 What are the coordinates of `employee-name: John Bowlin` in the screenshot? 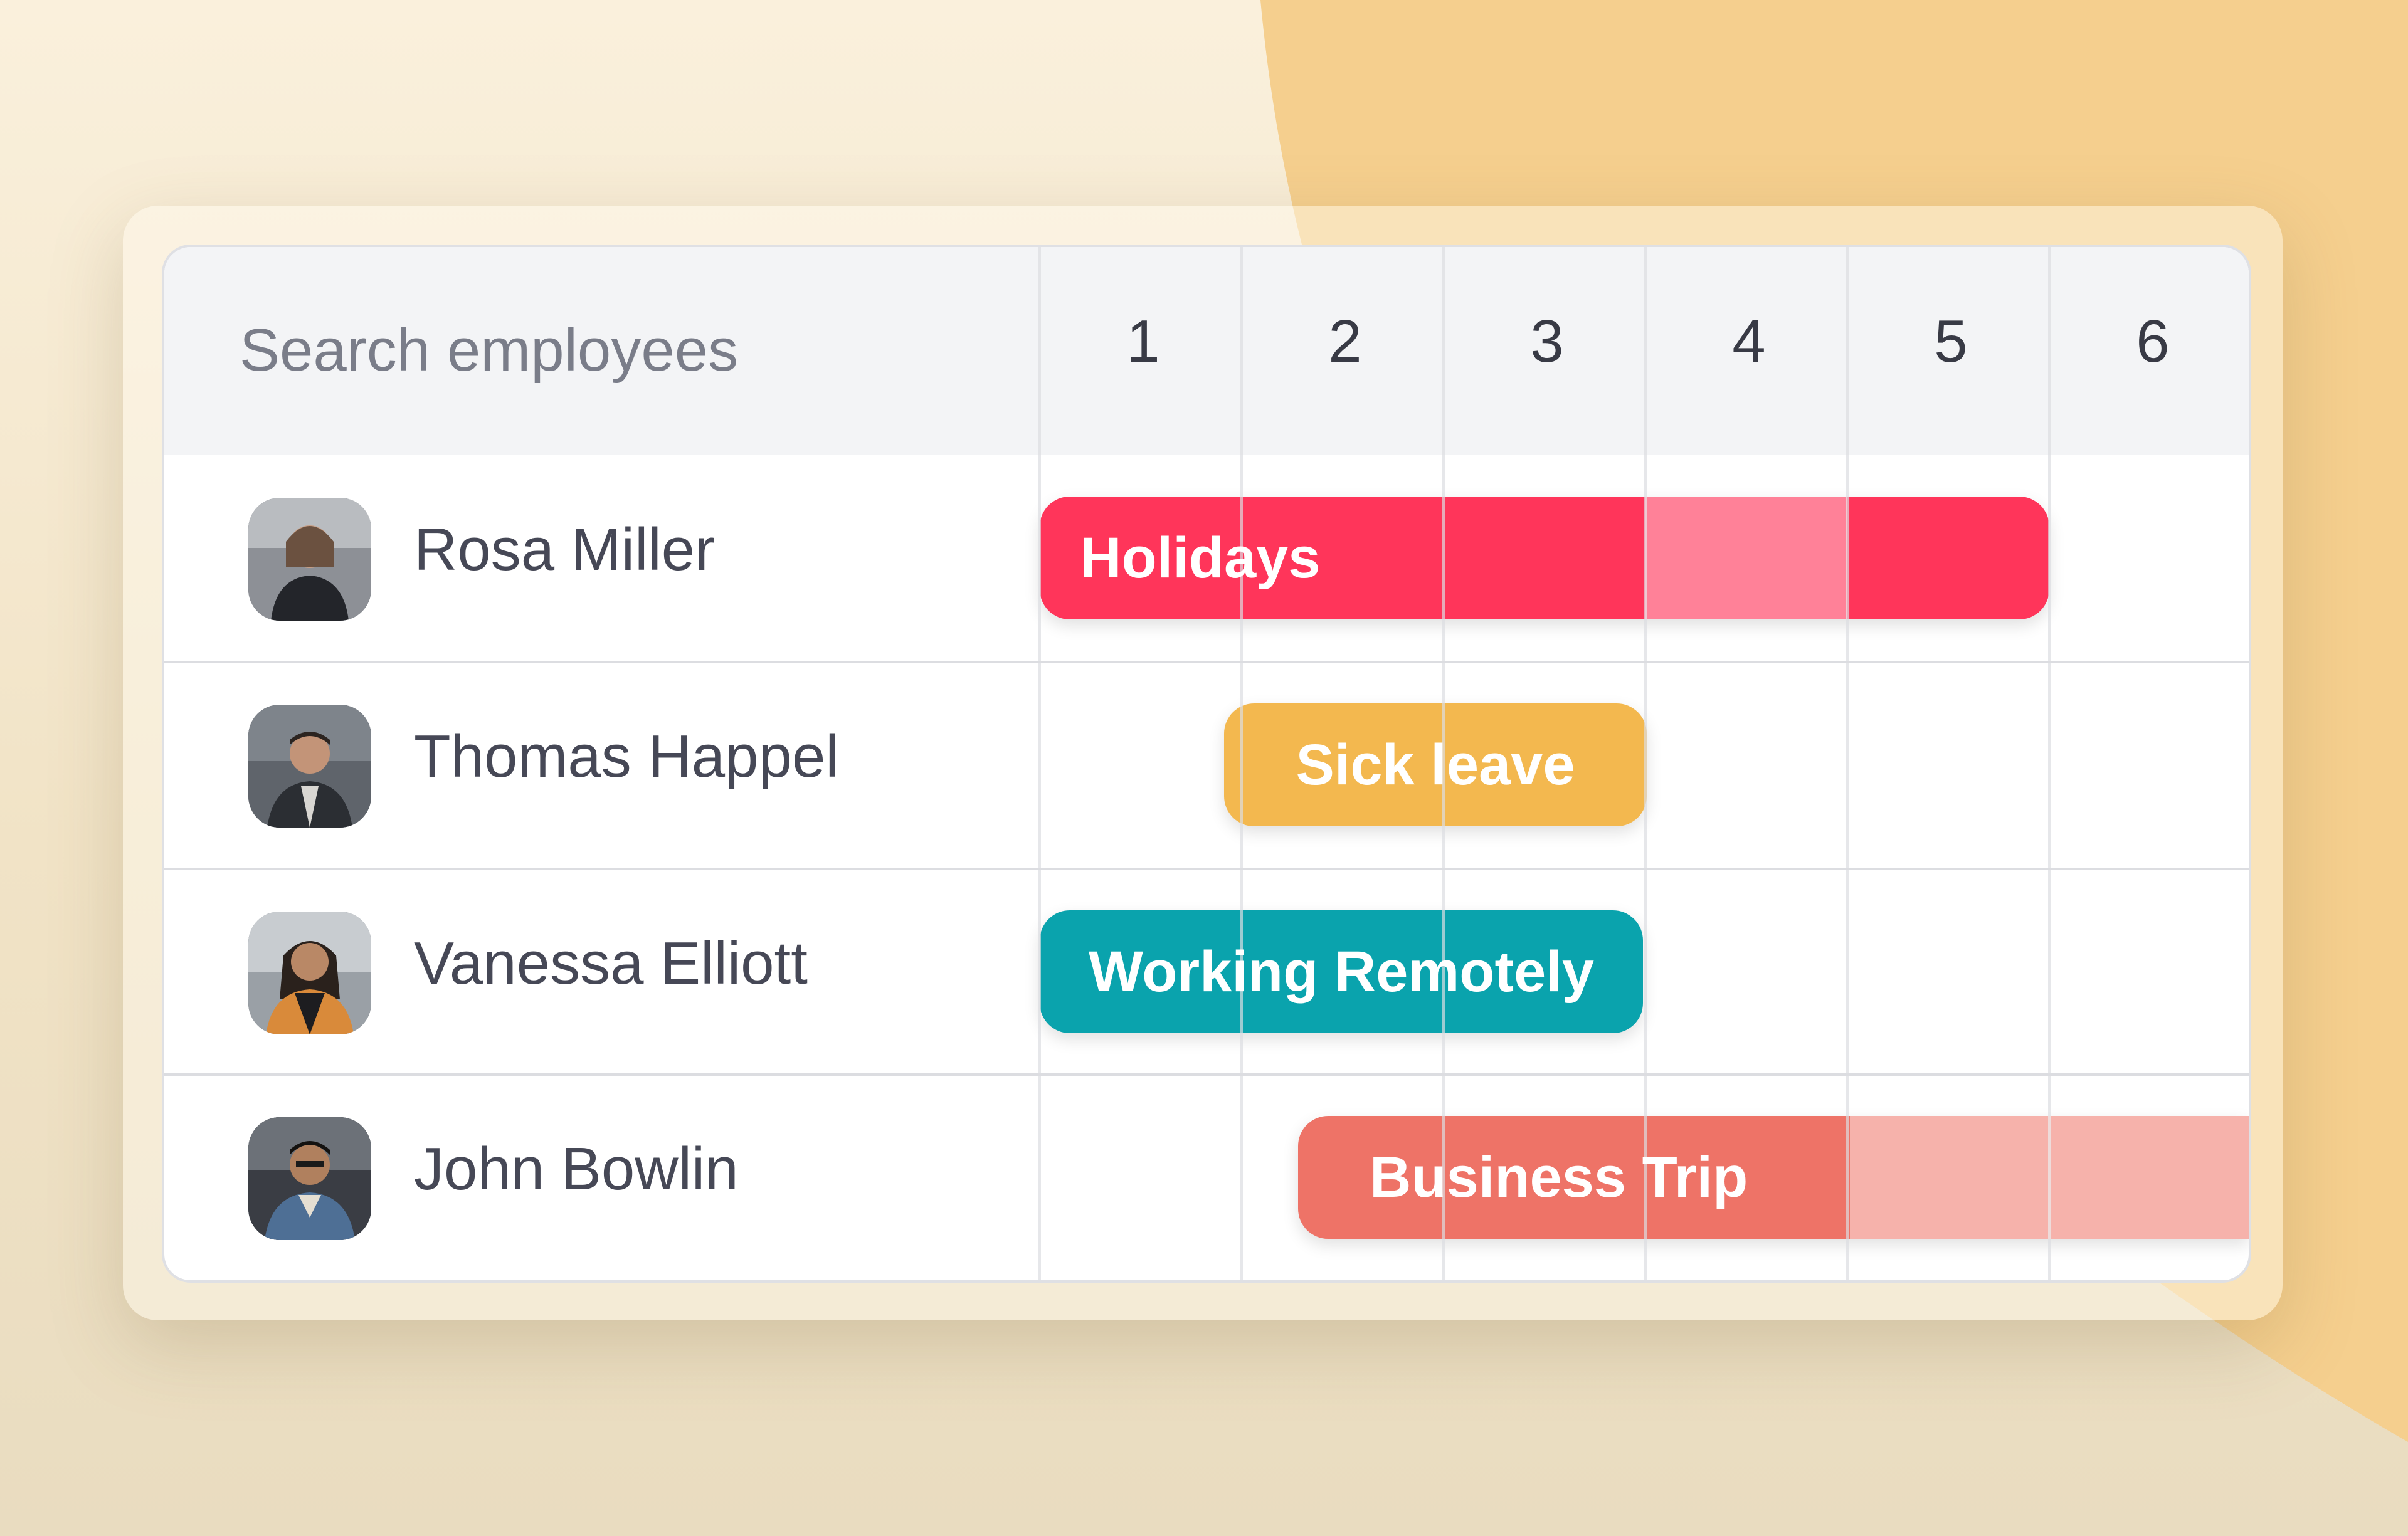 It's located at (576, 1168).